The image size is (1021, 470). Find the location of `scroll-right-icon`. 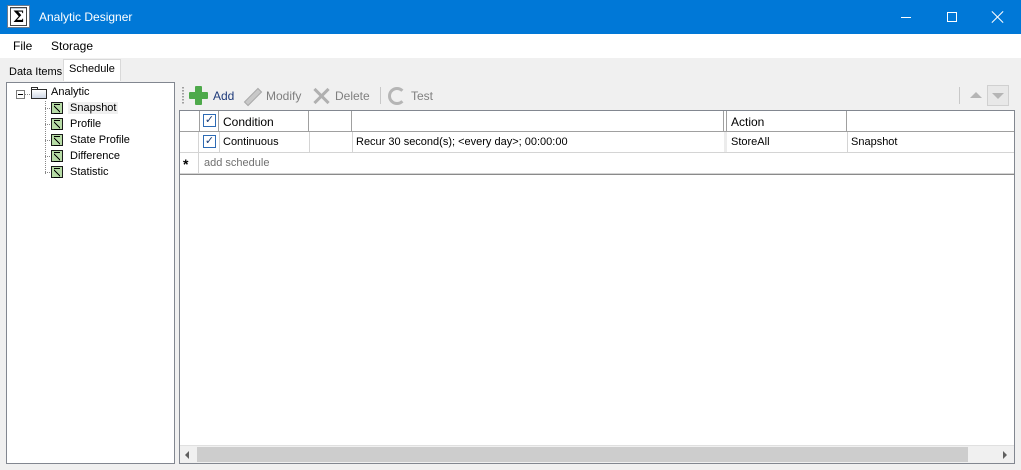

scroll-right-icon is located at coordinates (1004, 454).